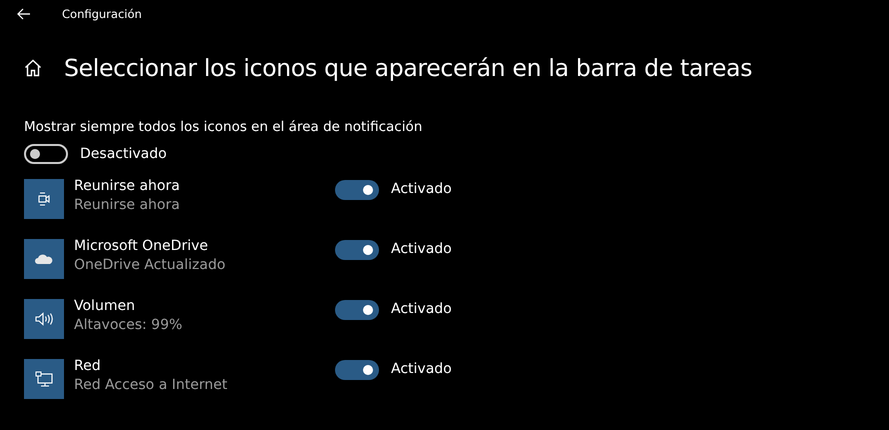 The image size is (889, 430). I want to click on monitor-icon, so click(44, 379).